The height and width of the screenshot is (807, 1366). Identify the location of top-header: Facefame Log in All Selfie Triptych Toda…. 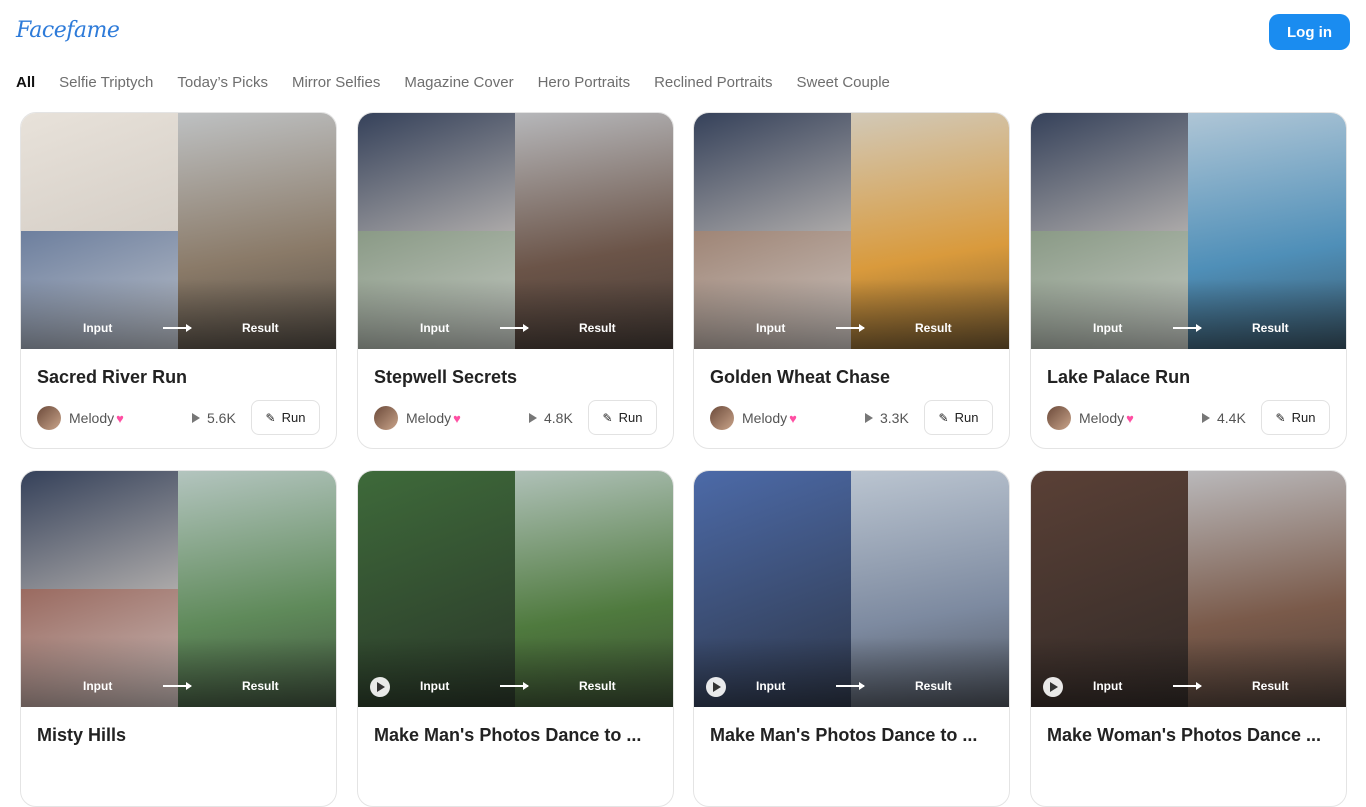
(683, 52).